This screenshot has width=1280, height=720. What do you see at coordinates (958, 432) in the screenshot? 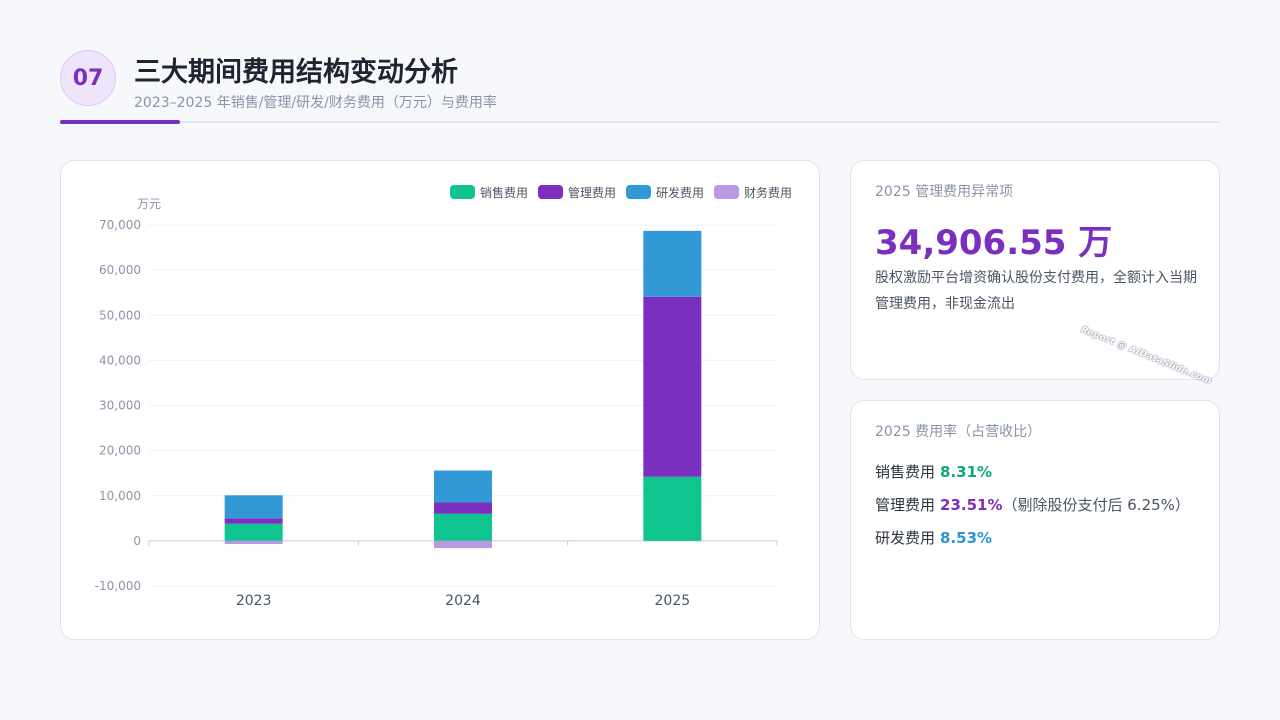
I see `rate-card-label: 2025 费用率（占营收比）` at bounding box center [958, 432].